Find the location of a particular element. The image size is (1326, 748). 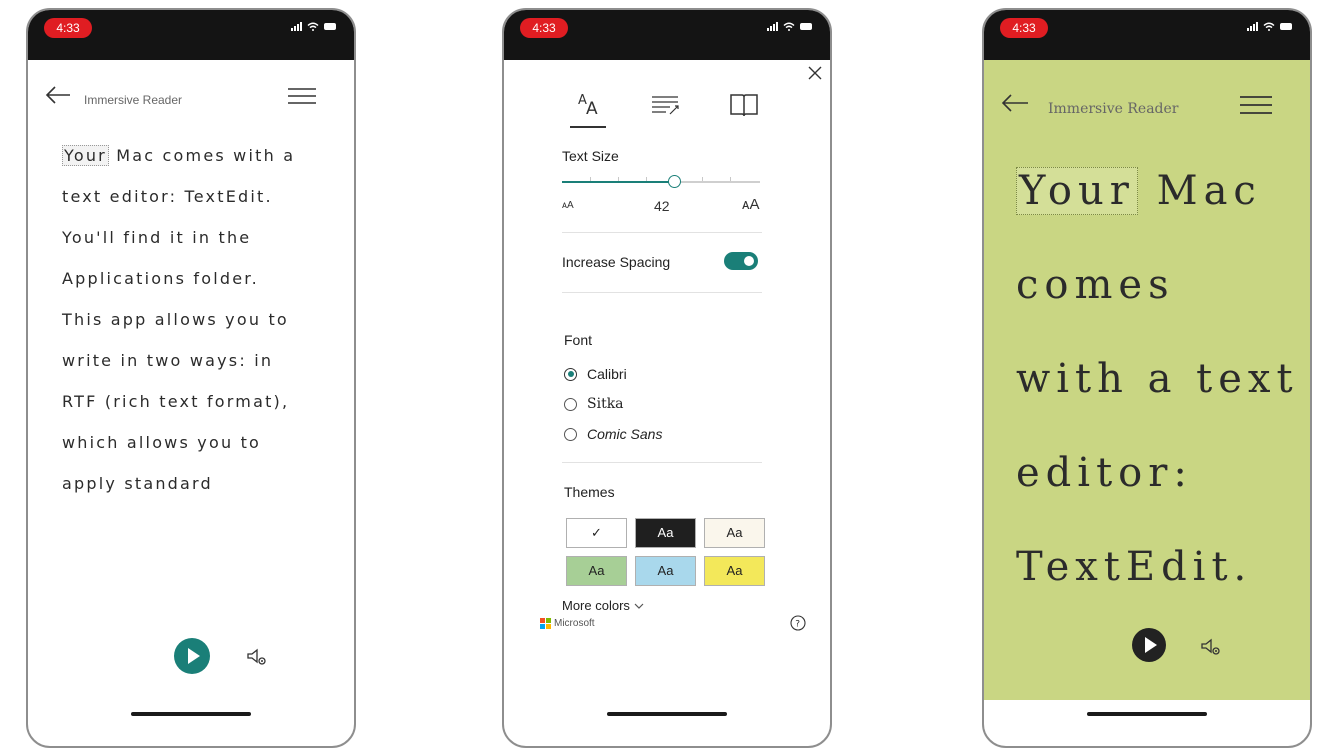

reader-line: Your Mac is located at coordinates (1157, 207).